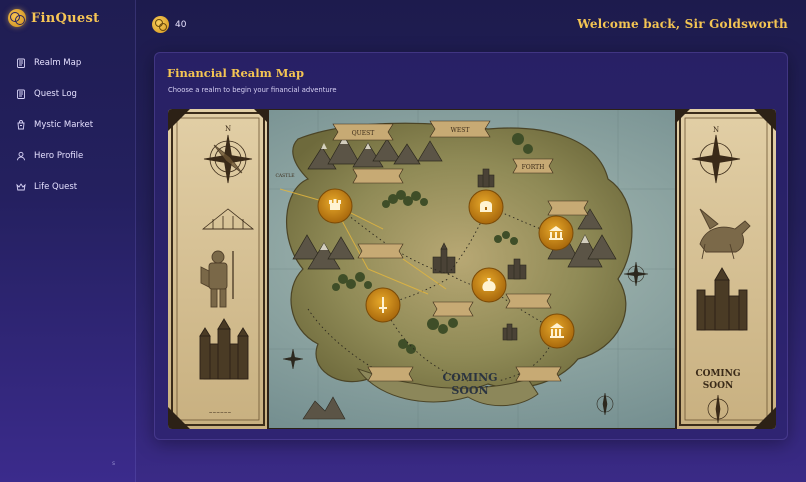 This screenshot has height=482, width=806. I want to click on sidebar-item-quest-log: Quest Log, so click(68, 93).